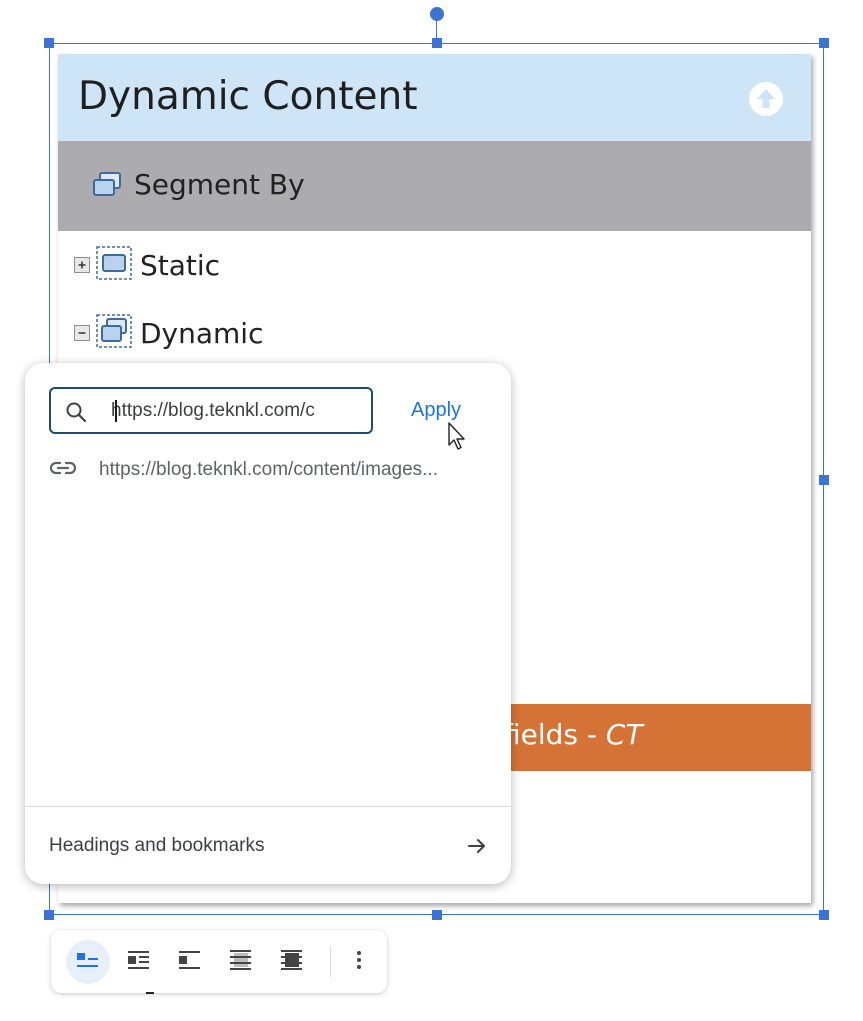 Image resolution: width=863 pixels, height=1021 pixels. What do you see at coordinates (49, 43) in the screenshot?
I see `resize-handle-top-left` at bounding box center [49, 43].